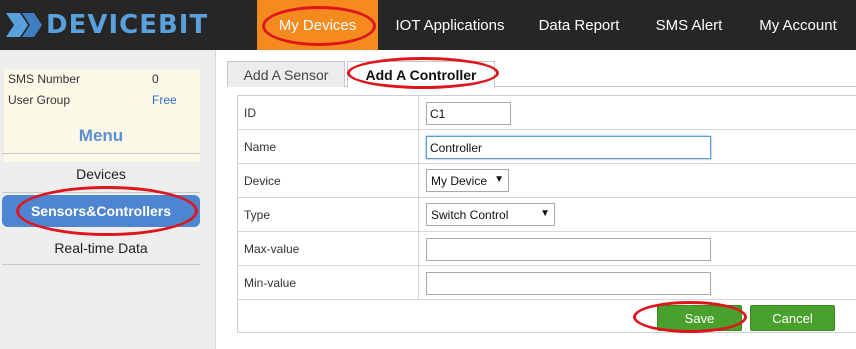 This screenshot has height=349, width=856. Describe the element at coordinates (260, 147) in the screenshot. I see `name-label: Name` at that location.